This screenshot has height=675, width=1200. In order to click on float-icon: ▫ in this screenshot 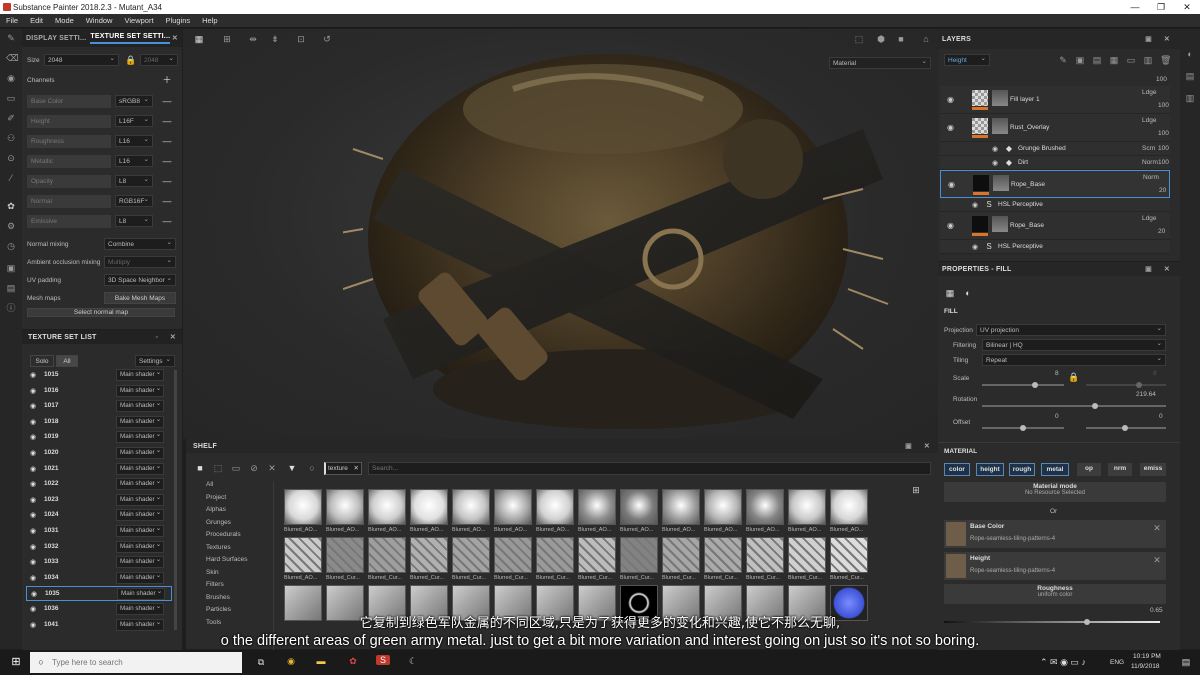, I will do `click(156, 337)`.